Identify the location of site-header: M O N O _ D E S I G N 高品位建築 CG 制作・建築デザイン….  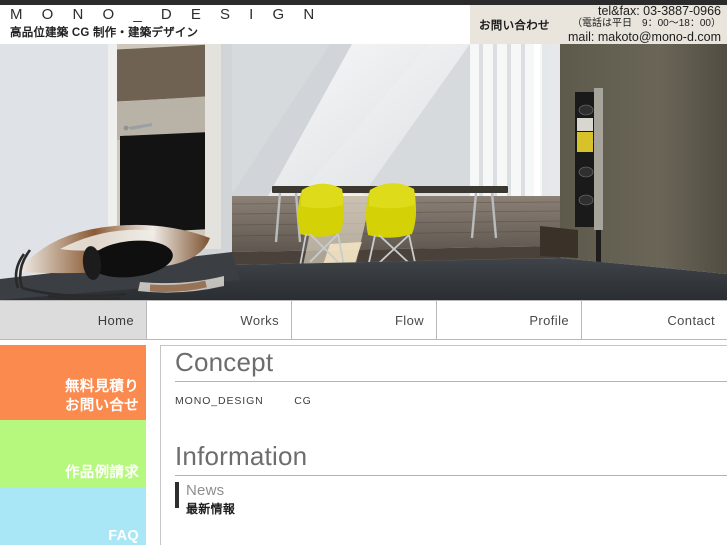
(363, 24).